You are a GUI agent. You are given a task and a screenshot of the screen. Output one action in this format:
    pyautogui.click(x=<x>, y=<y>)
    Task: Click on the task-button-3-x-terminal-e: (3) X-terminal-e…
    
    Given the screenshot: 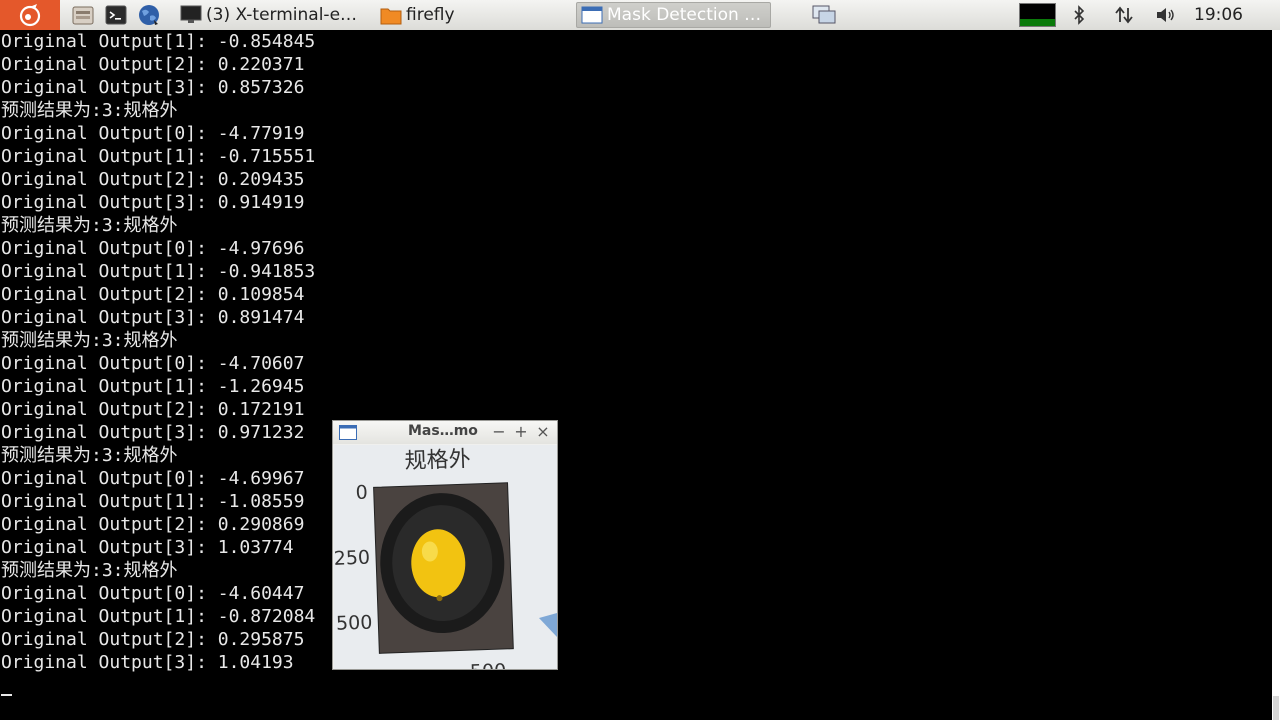 What is the action you would take?
    pyautogui.click(x=270, y=15)
    